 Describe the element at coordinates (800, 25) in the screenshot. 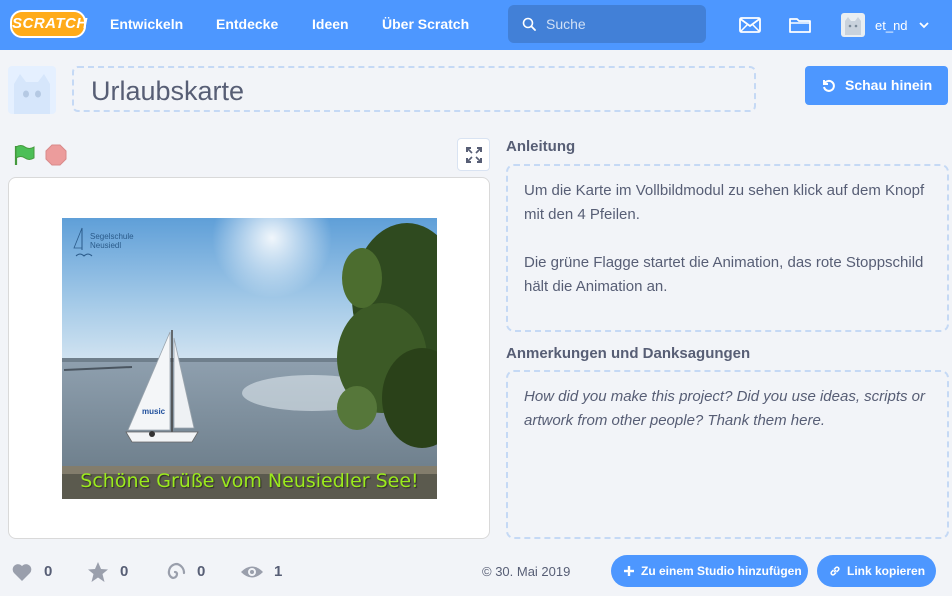

I see `my-stuff-folder-icon` at that location.